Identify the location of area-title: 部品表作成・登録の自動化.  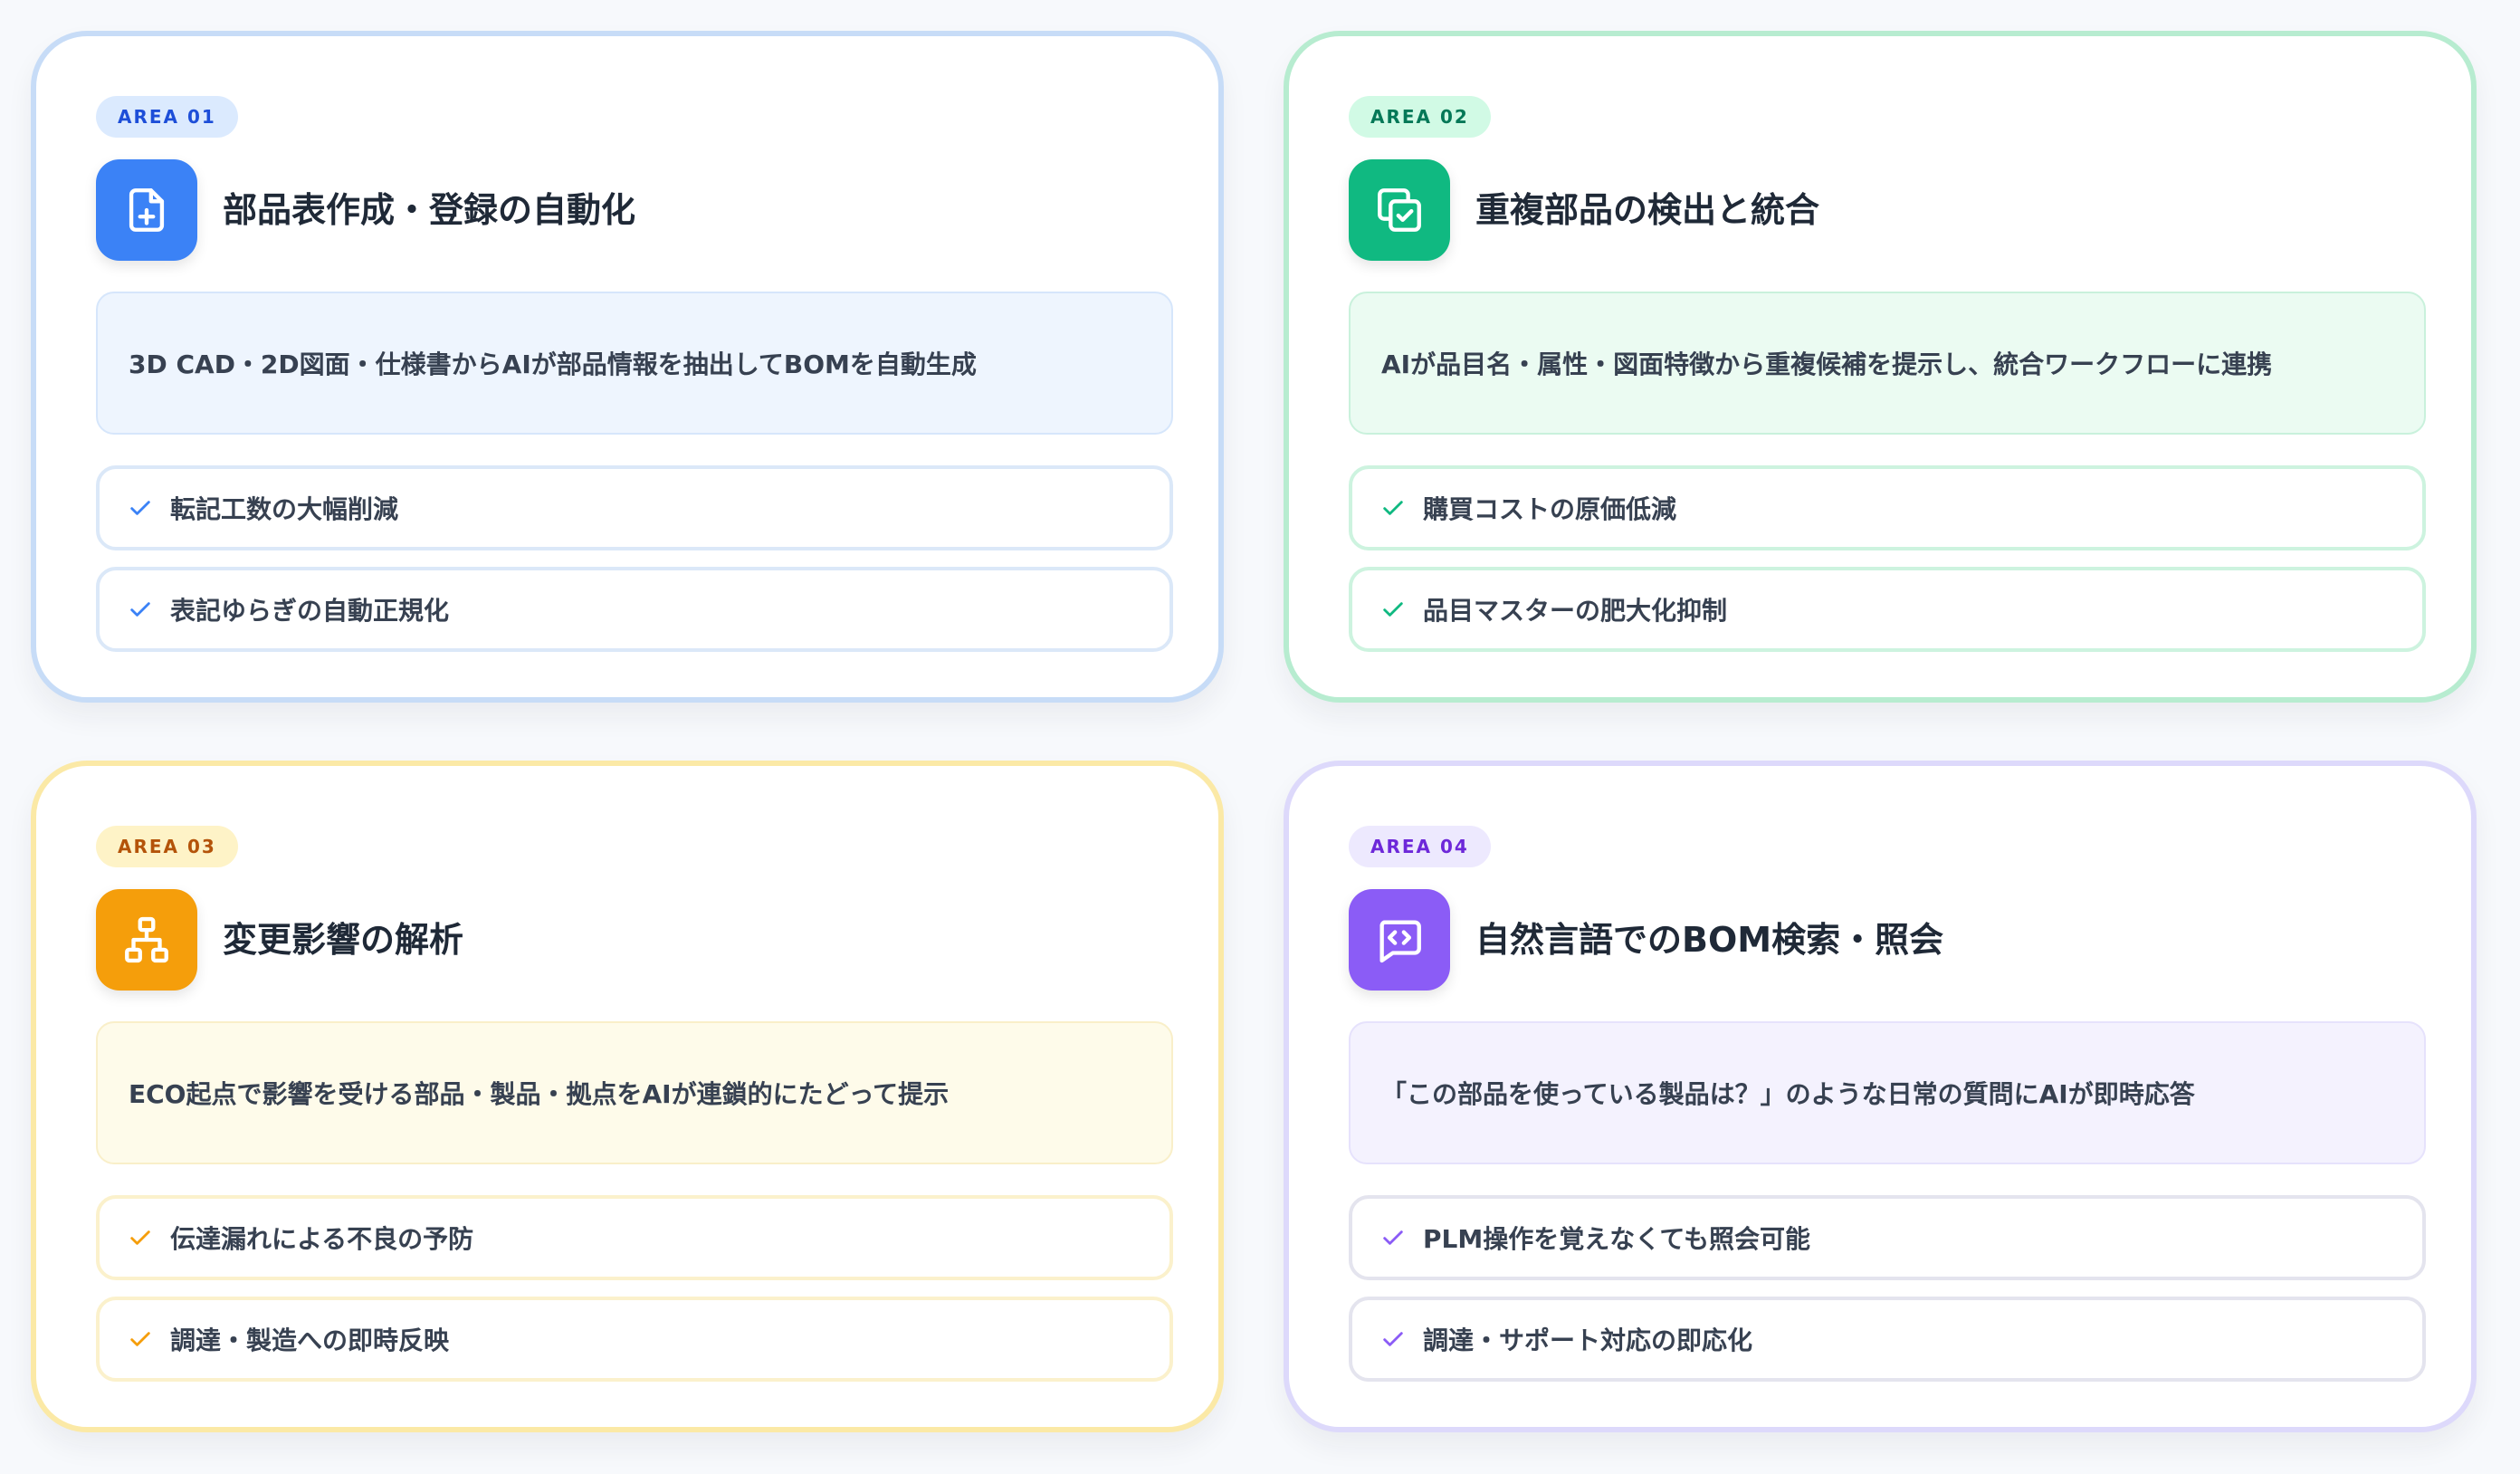
(429, 210).